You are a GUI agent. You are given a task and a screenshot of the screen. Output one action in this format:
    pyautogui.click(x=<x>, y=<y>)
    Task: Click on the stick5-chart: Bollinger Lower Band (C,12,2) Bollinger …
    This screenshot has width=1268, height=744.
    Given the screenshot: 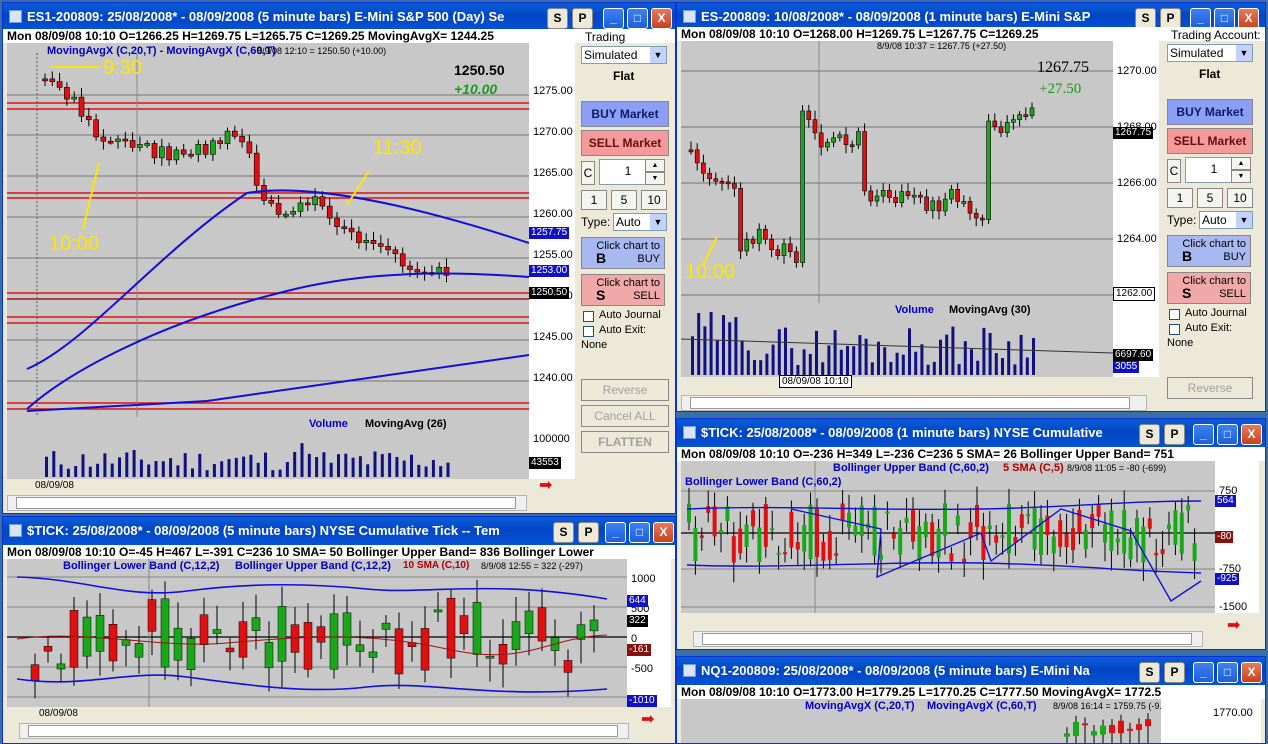 What is the action you would take?
    pyautogui.click(x=317, y=633)
    